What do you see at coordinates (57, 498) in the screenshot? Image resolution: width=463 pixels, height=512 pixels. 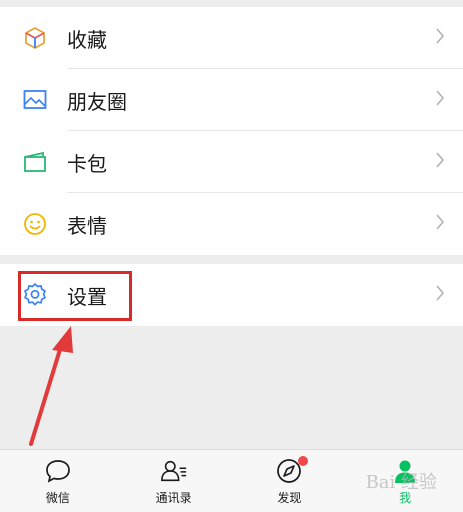 I see `tab-label: 微信` at bounding box center [57, 498].